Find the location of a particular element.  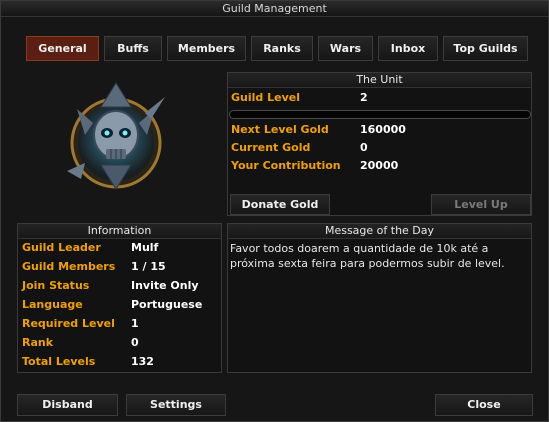

required-level-label: Required Level is located at coordinates (68, 323).